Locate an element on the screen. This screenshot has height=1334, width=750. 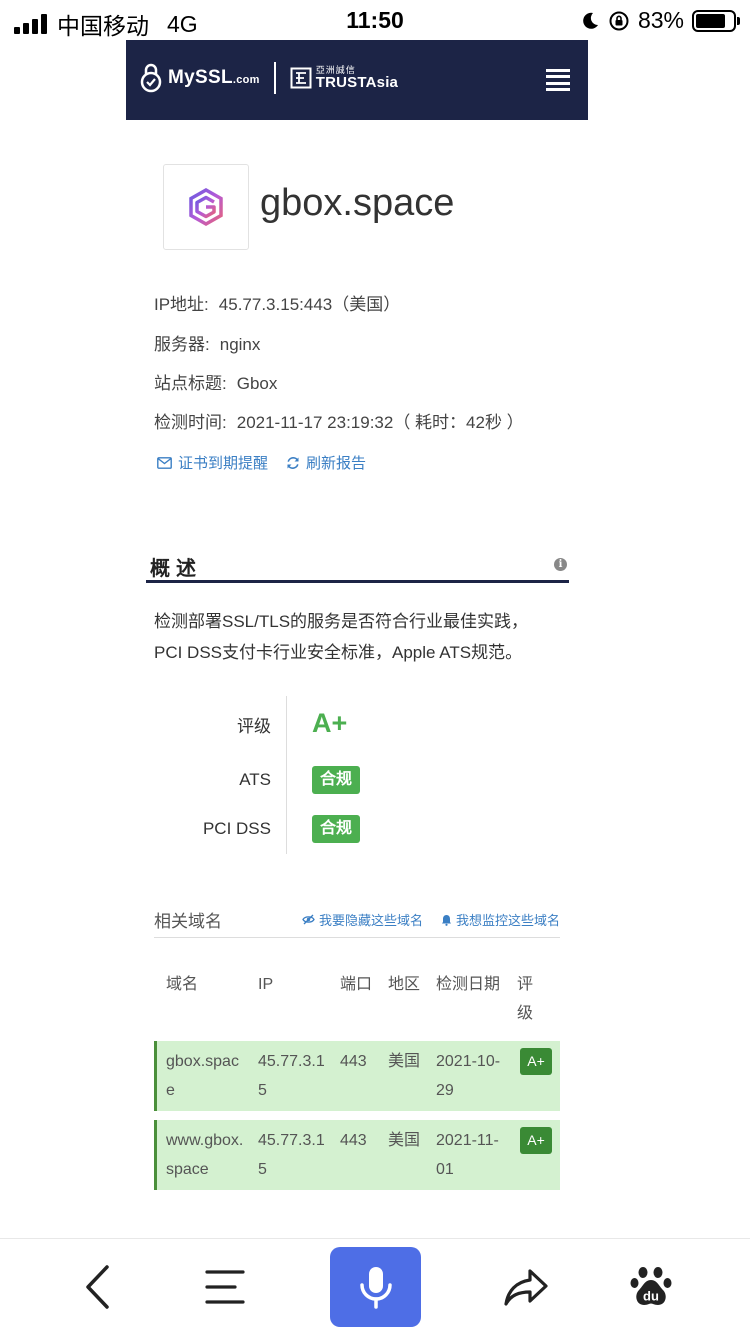
back-icon is located at coordinates (97, 1287).